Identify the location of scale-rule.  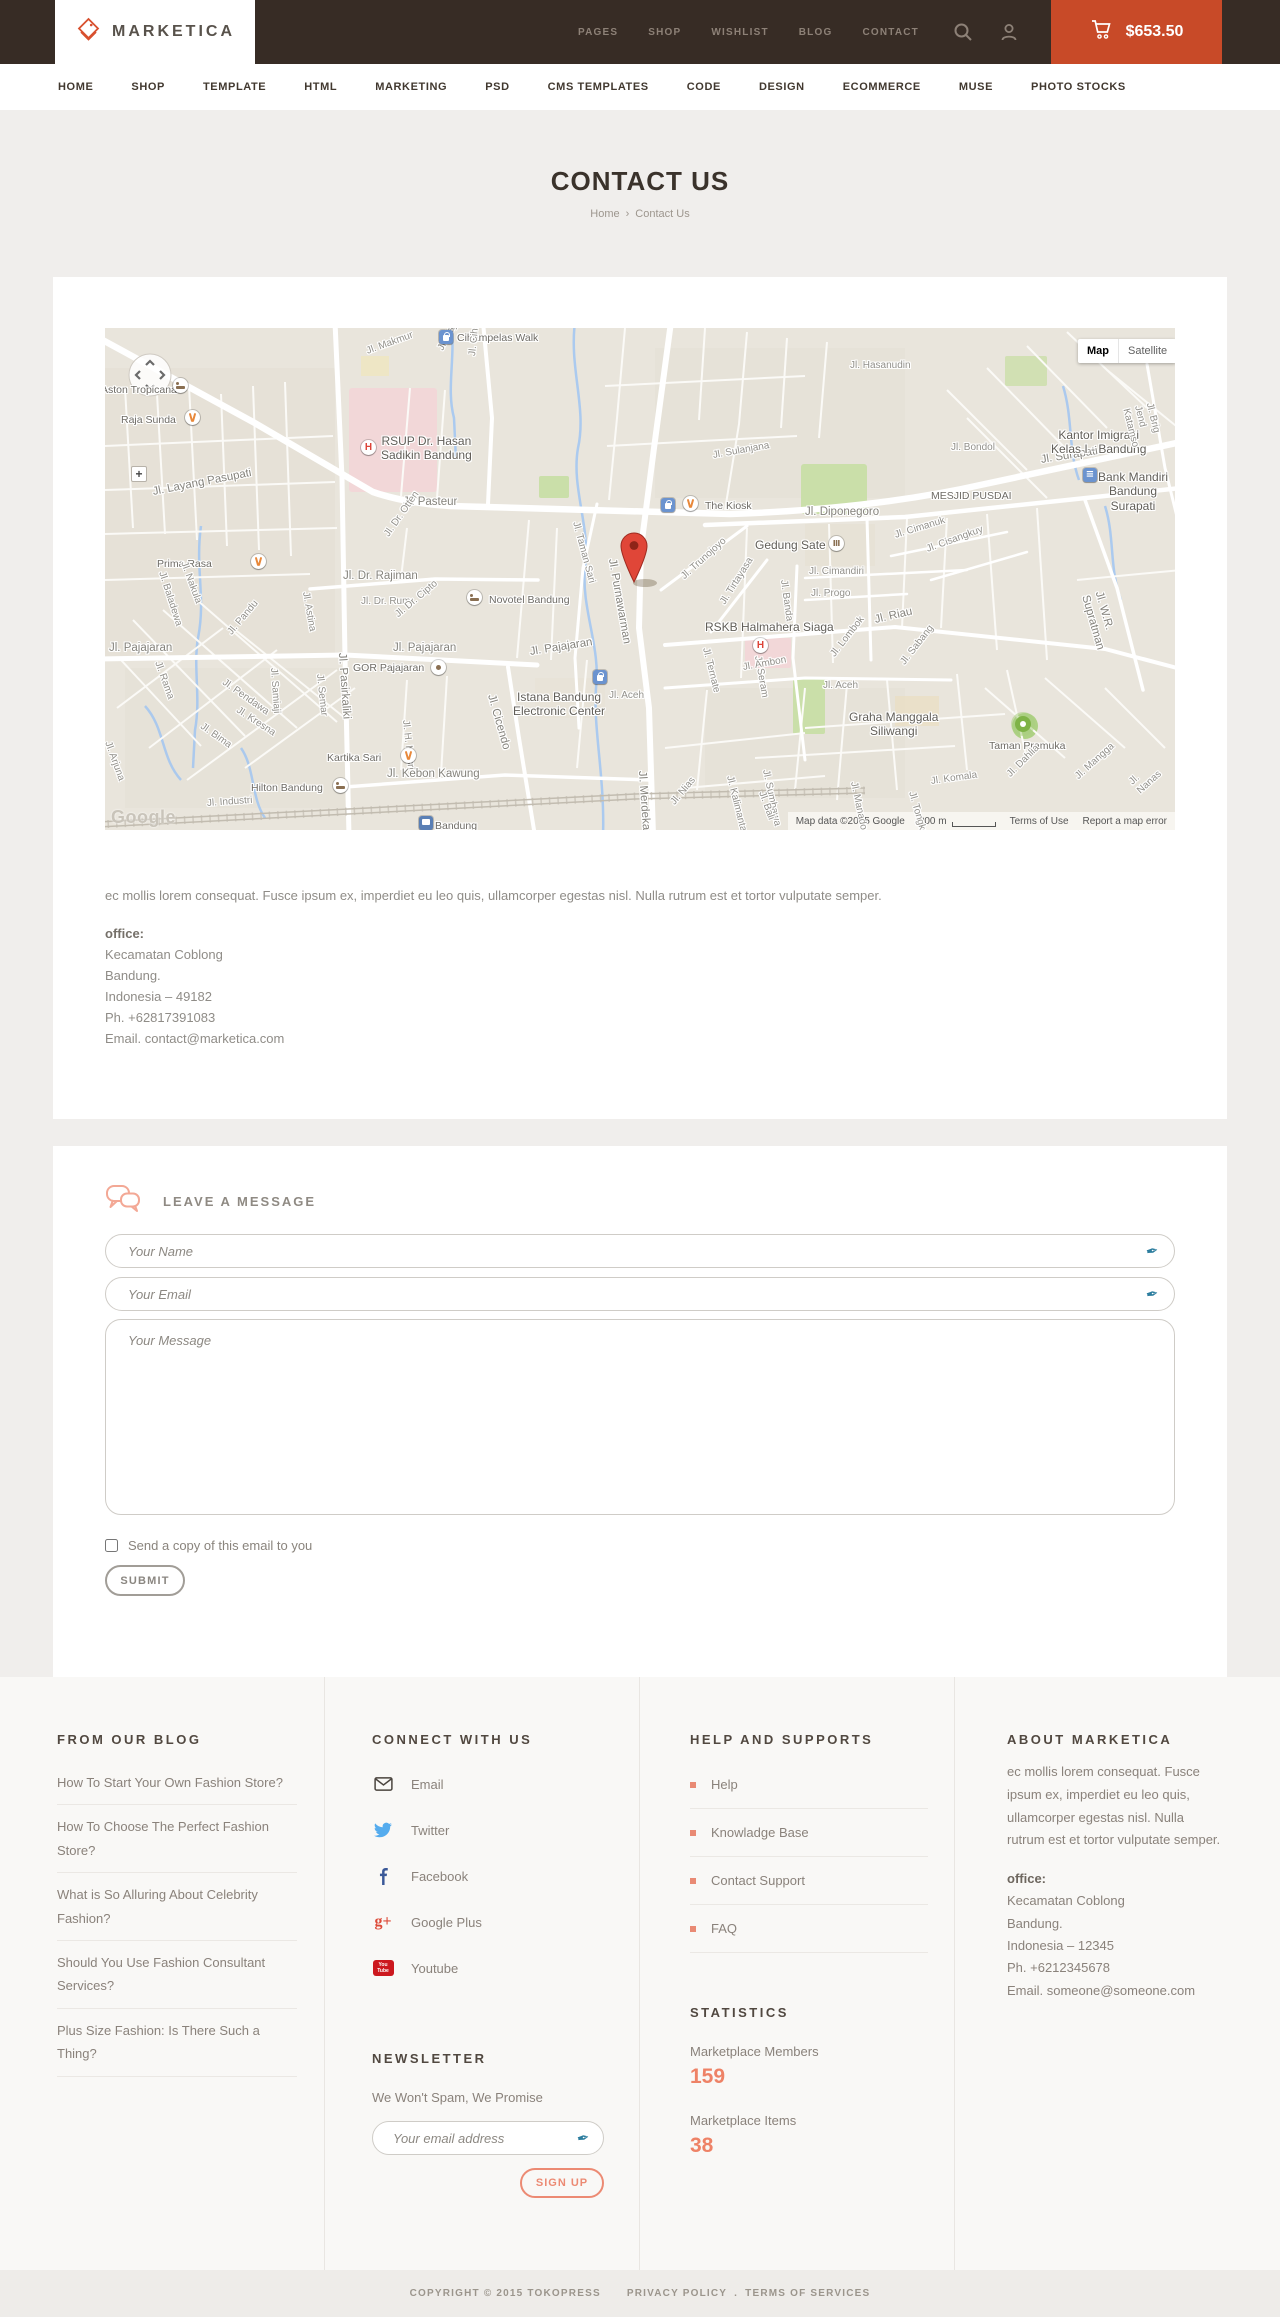
(973, 824).